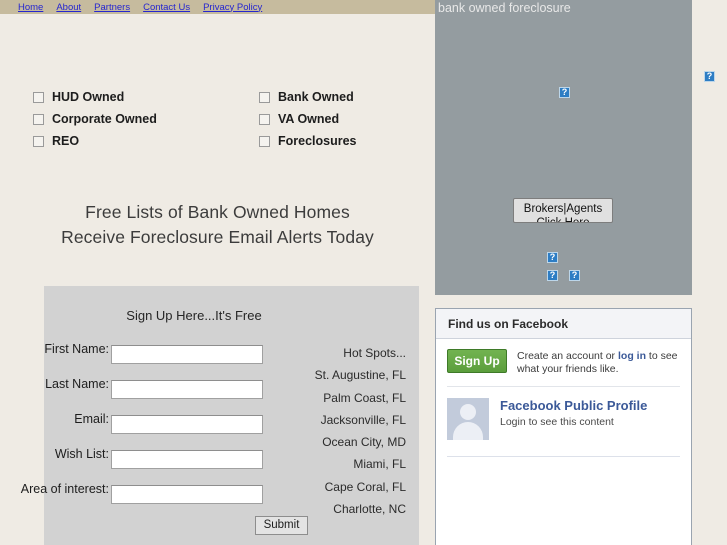 The image size is (727, 545). I want to click on hot-spot-item: Jacksonville, FL, so click(331, 420).